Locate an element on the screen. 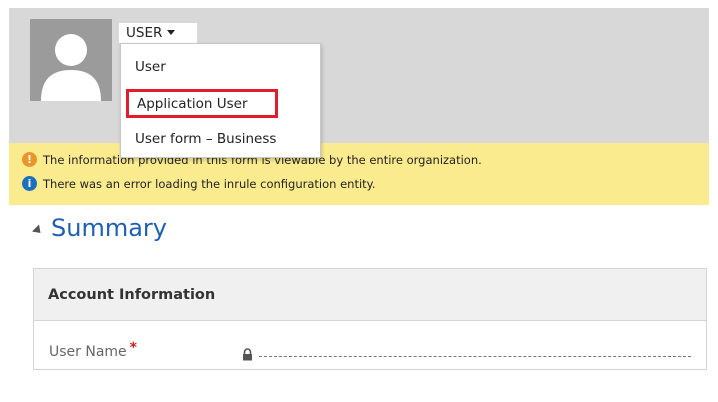  menu-item-label: Application User is located at coordinates (192, 104).